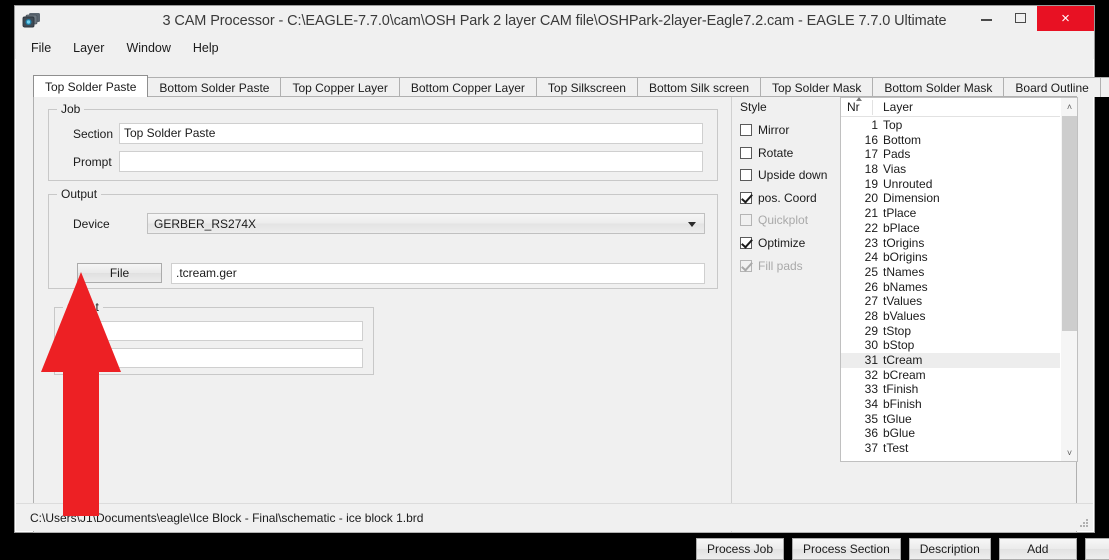 The height and width of the screenshot is (560, 1109). I want to click on offset-x-input: 0, so click(222, 331).